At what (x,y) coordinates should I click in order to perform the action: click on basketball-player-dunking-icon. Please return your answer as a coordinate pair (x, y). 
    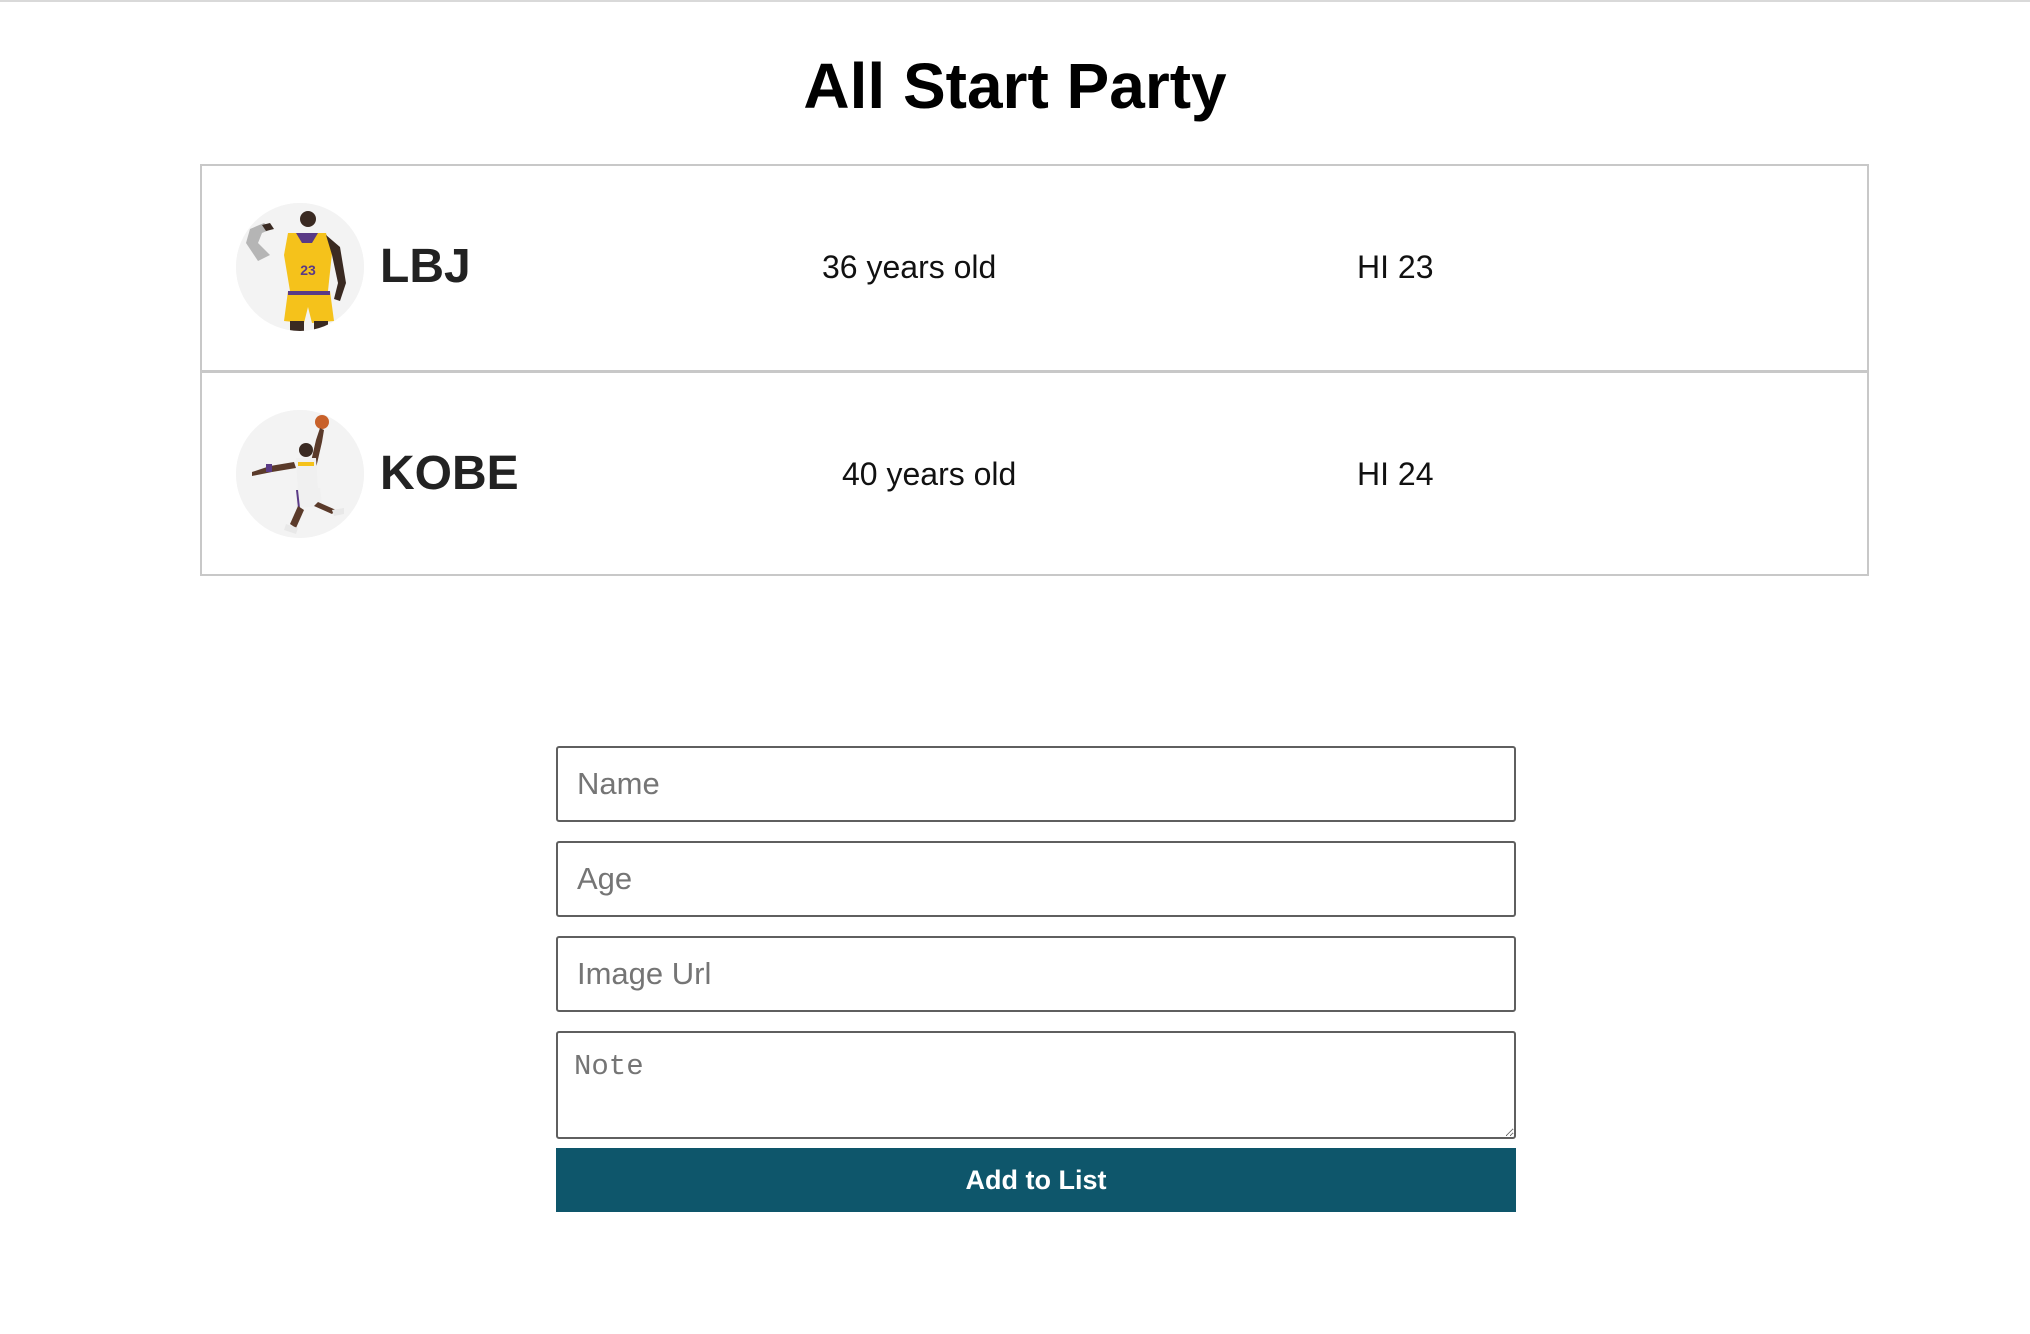
    Looking at the image, I should click on (300, 474).